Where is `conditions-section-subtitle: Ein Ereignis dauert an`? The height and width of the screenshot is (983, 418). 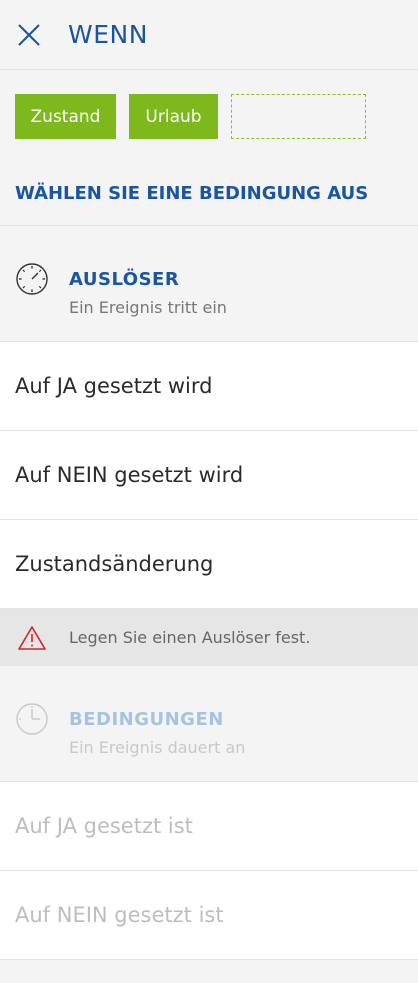
conditions-section-subtitle: Ein Ereignis dauert an is located at coordinates (157, 747).